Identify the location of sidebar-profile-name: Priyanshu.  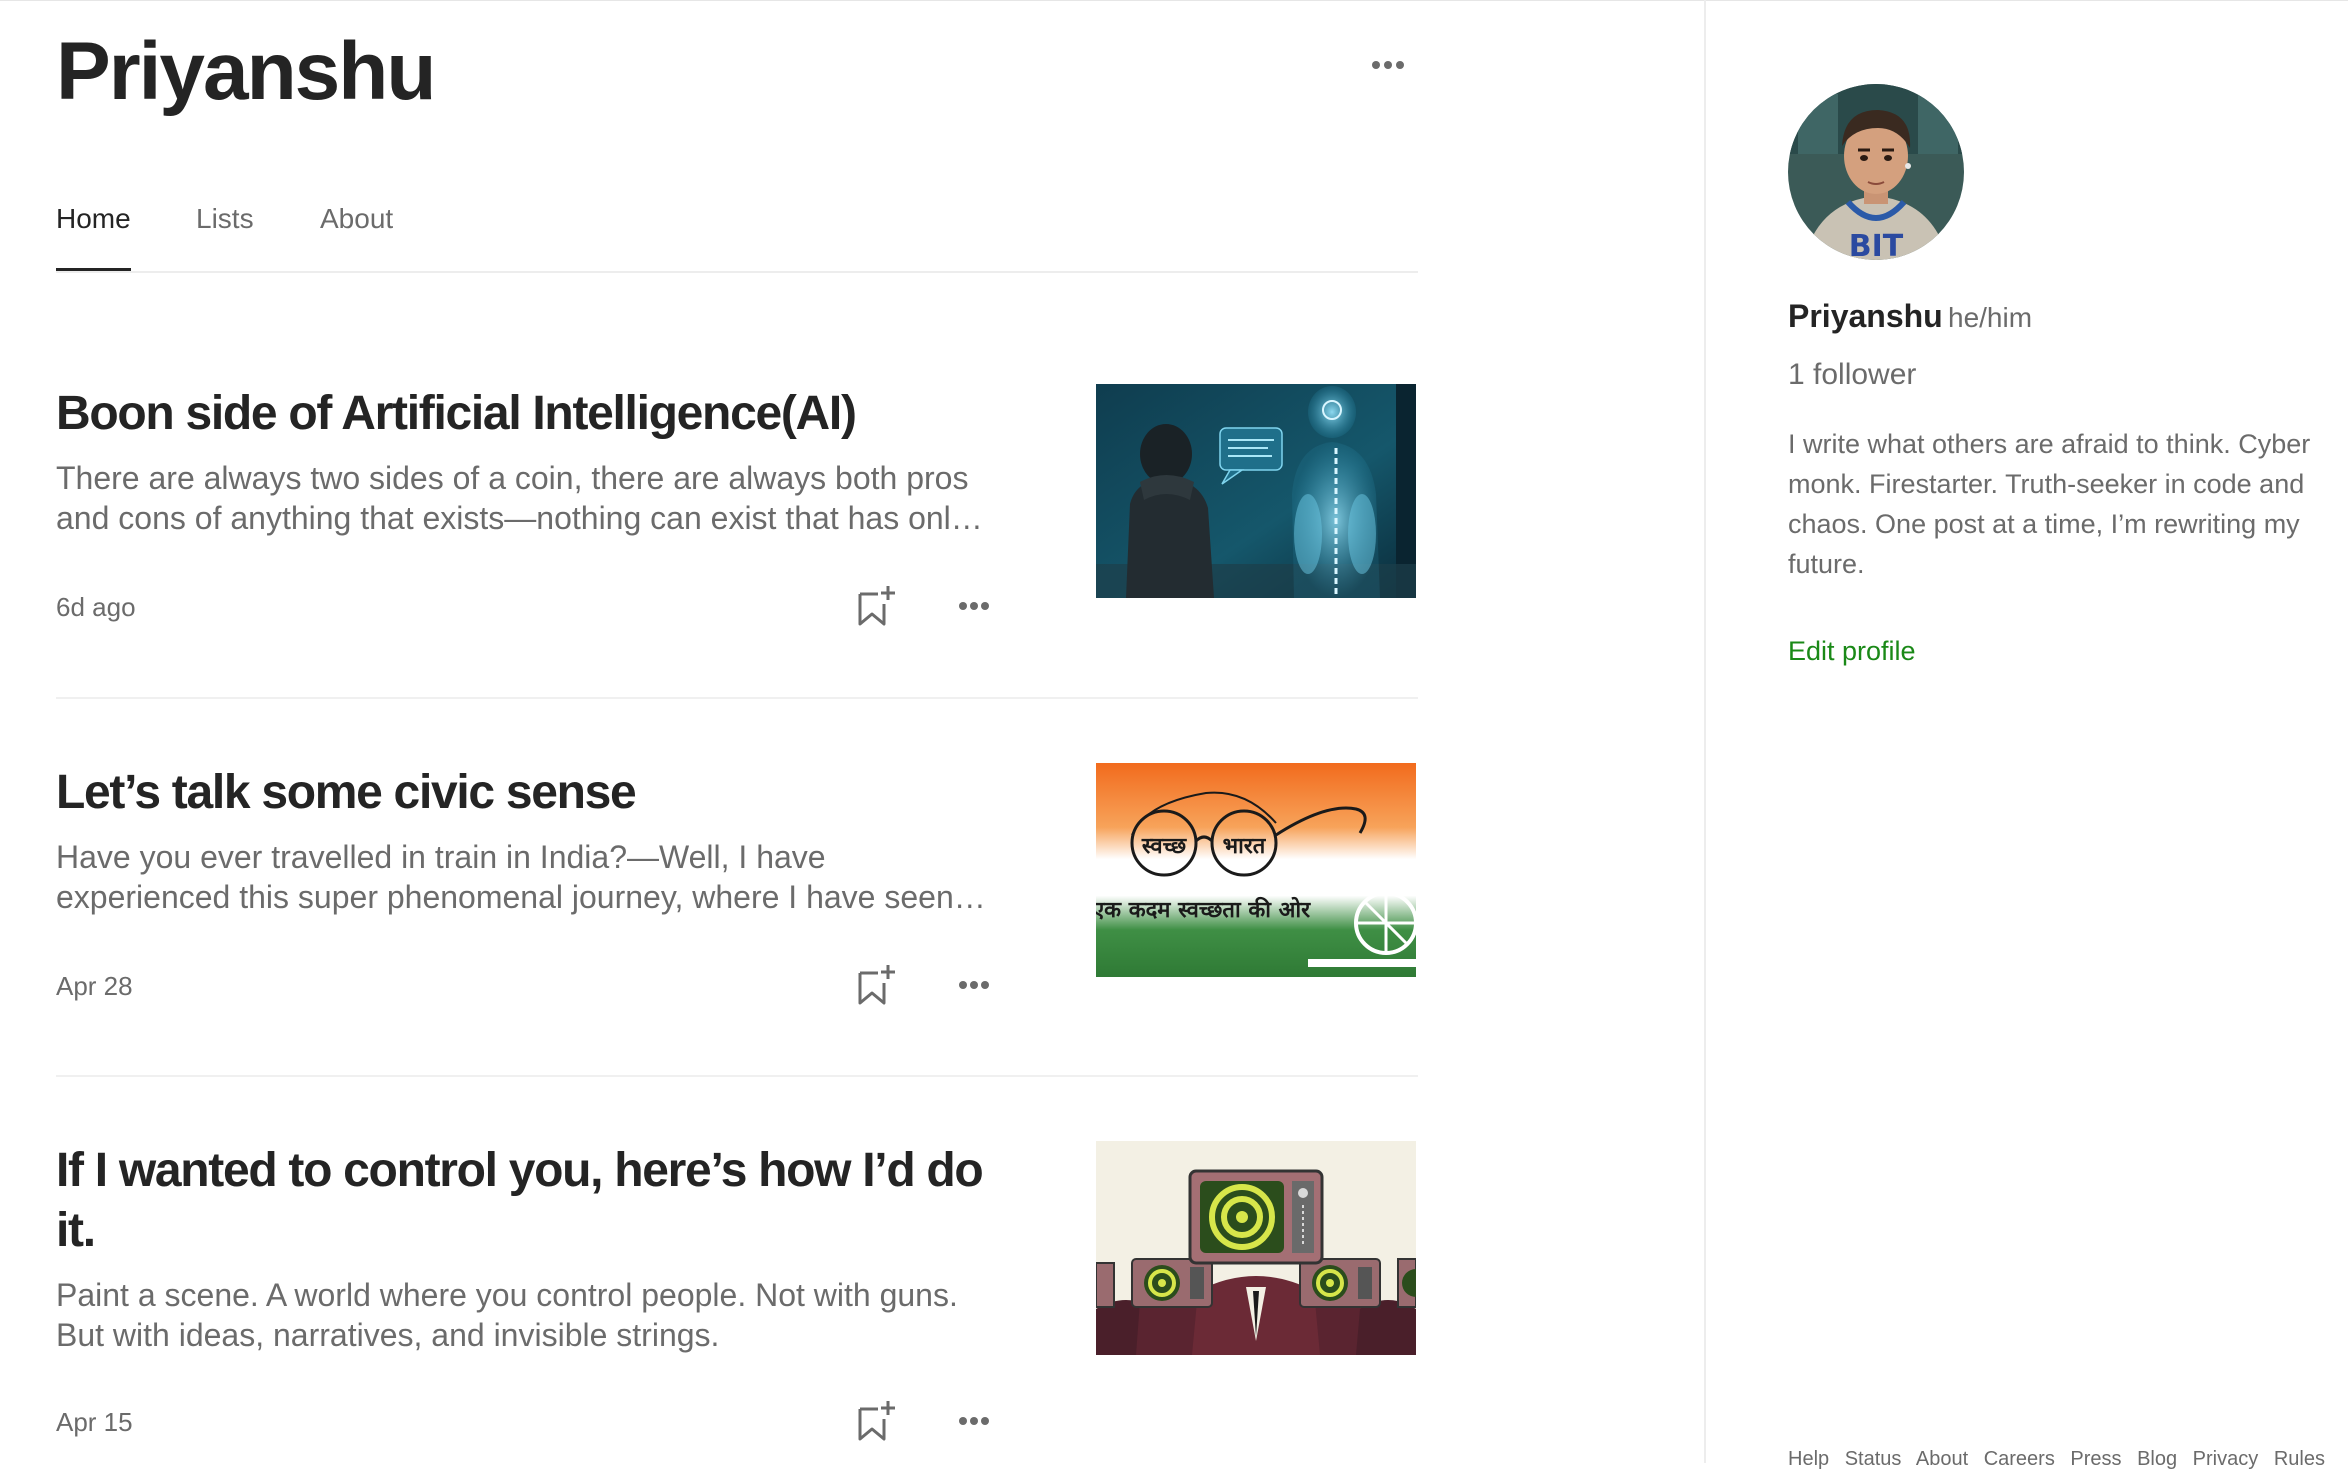
(1865, 316).